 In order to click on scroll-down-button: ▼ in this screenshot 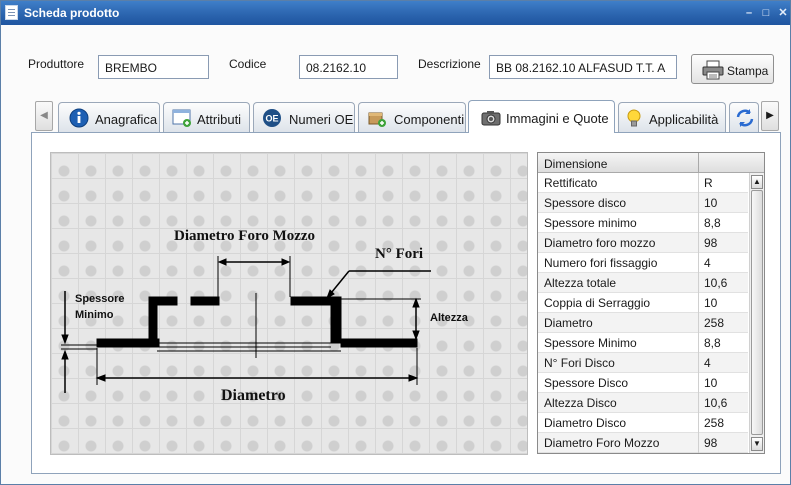, I will do `click(757, 444)`.